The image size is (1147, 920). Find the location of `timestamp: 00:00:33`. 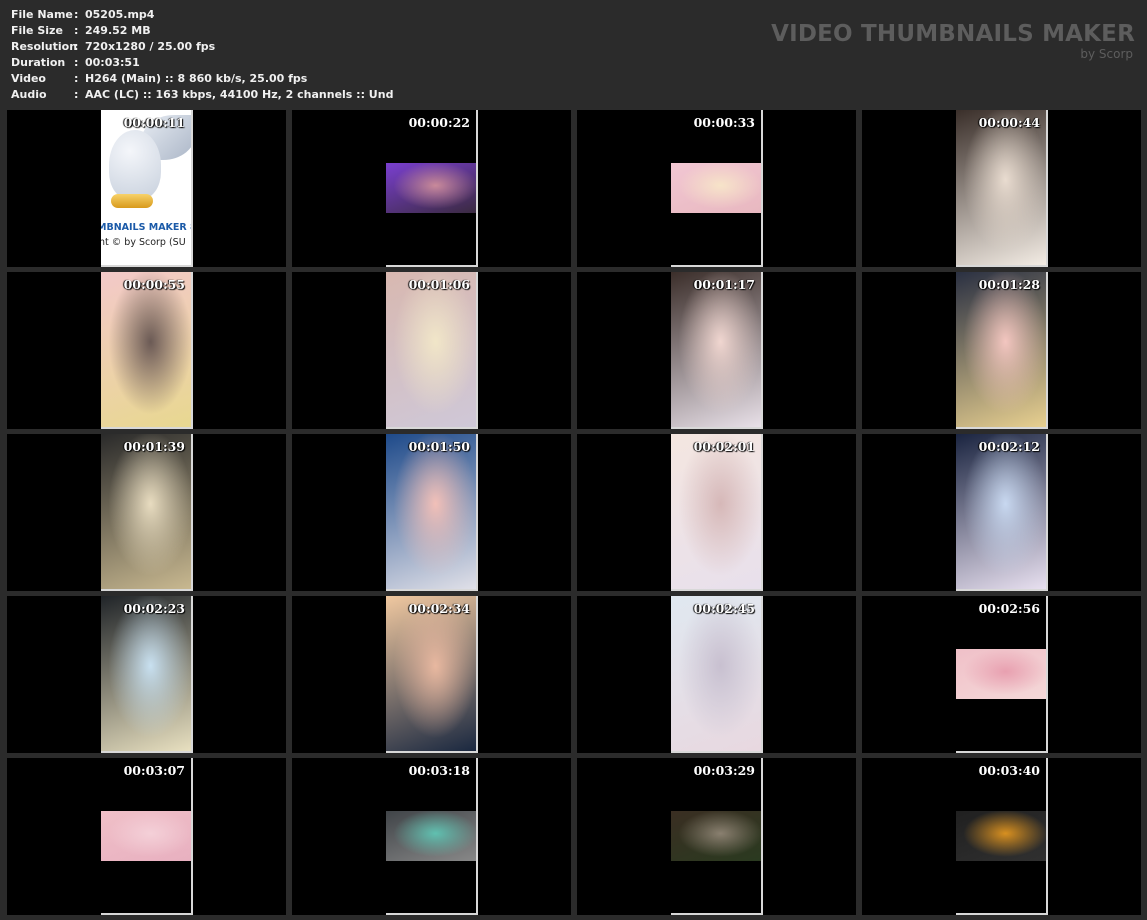

timestamp: 00:00:33 is located at coordinates (724, 122).